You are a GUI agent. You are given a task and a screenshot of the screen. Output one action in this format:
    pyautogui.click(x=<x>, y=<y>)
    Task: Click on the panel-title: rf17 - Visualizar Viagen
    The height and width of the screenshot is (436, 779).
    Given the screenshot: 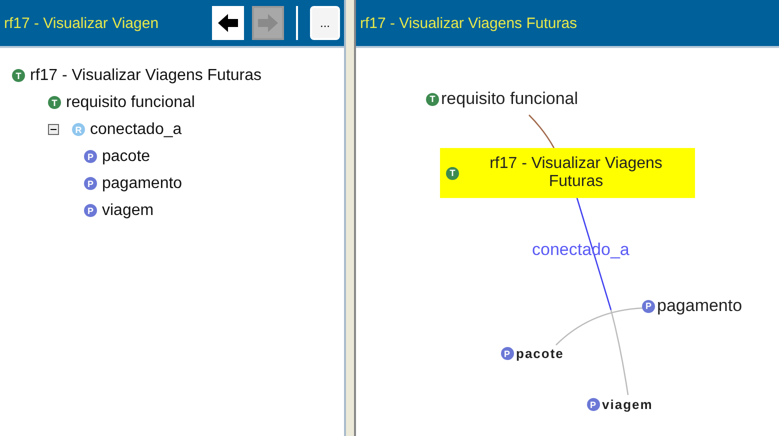 What is the action you would take?
    pyautogui.click(x=82, y=23)
    